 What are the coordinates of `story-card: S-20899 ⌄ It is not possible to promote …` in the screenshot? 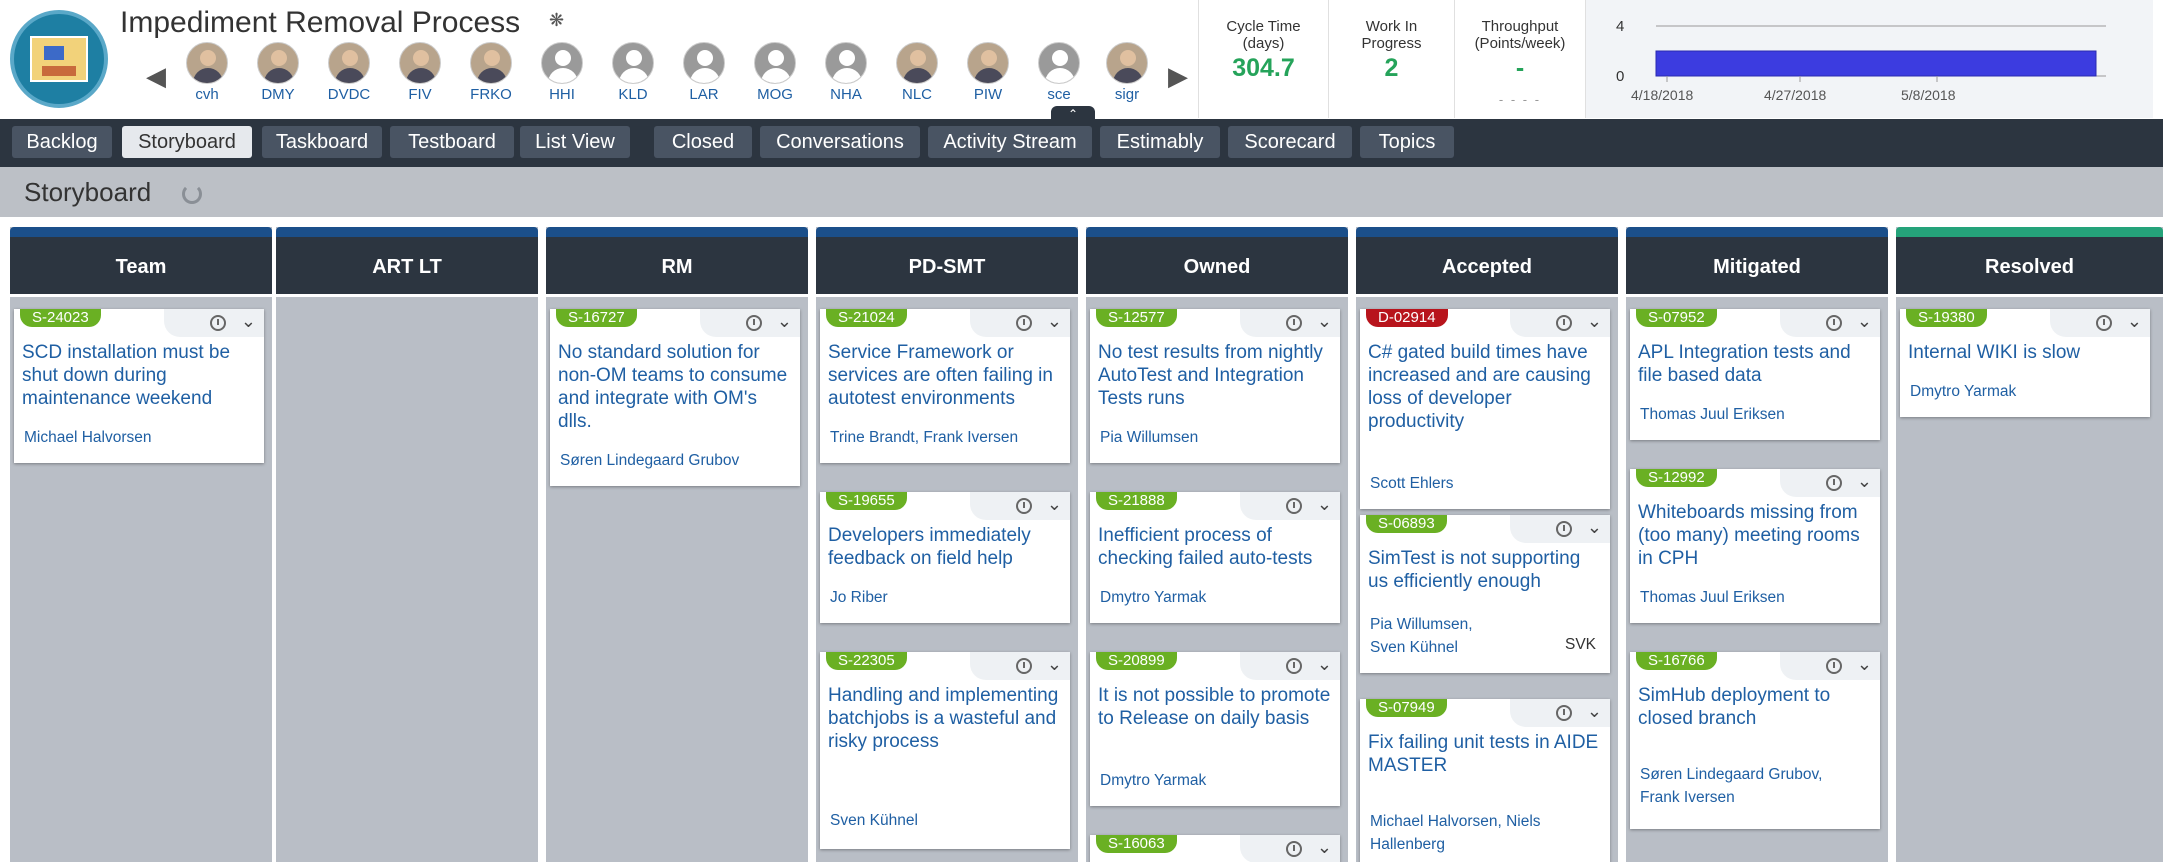 It's located at (1215, 729).